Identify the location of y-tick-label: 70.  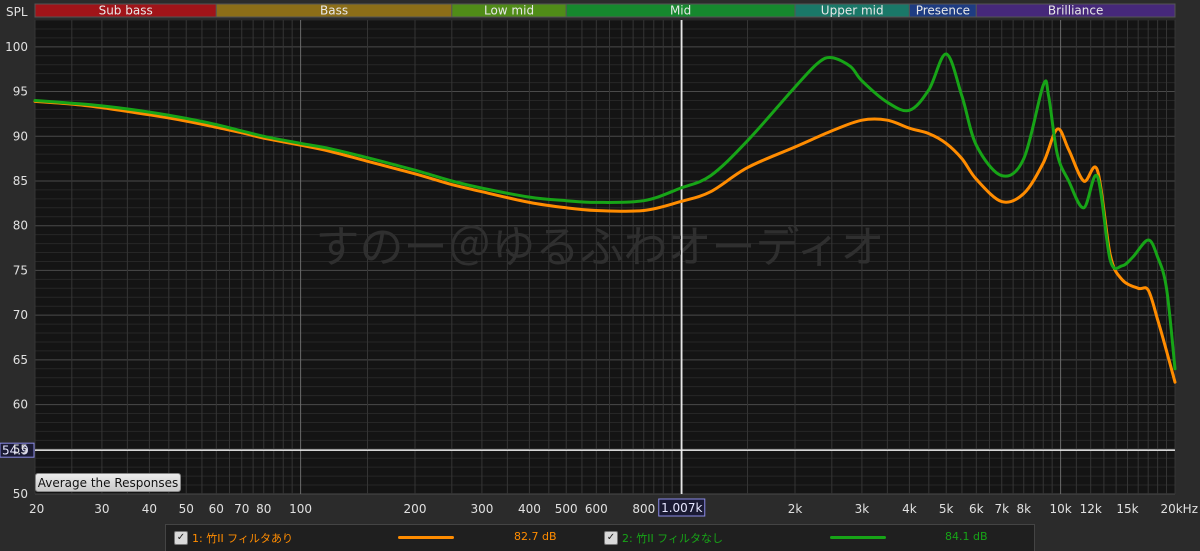
(20, 315).